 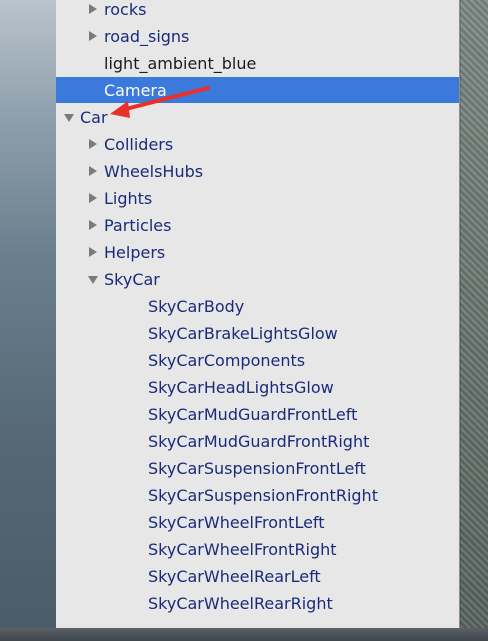 What do you see at coordinates (257, 63) in the screenshot?
I see `hierarchy-item: light_ambient_blue` at bounding box center [257, 63].